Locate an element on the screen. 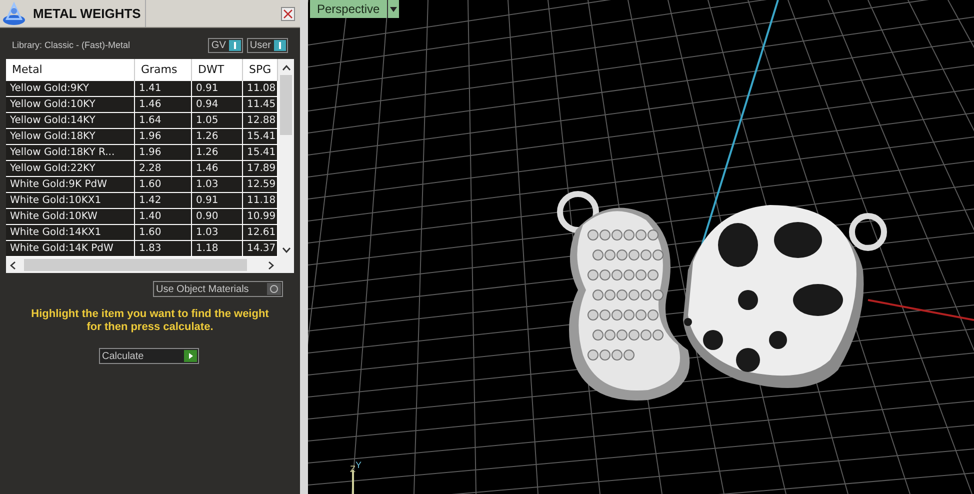  caret-icon is located at coordinates (393, 9).